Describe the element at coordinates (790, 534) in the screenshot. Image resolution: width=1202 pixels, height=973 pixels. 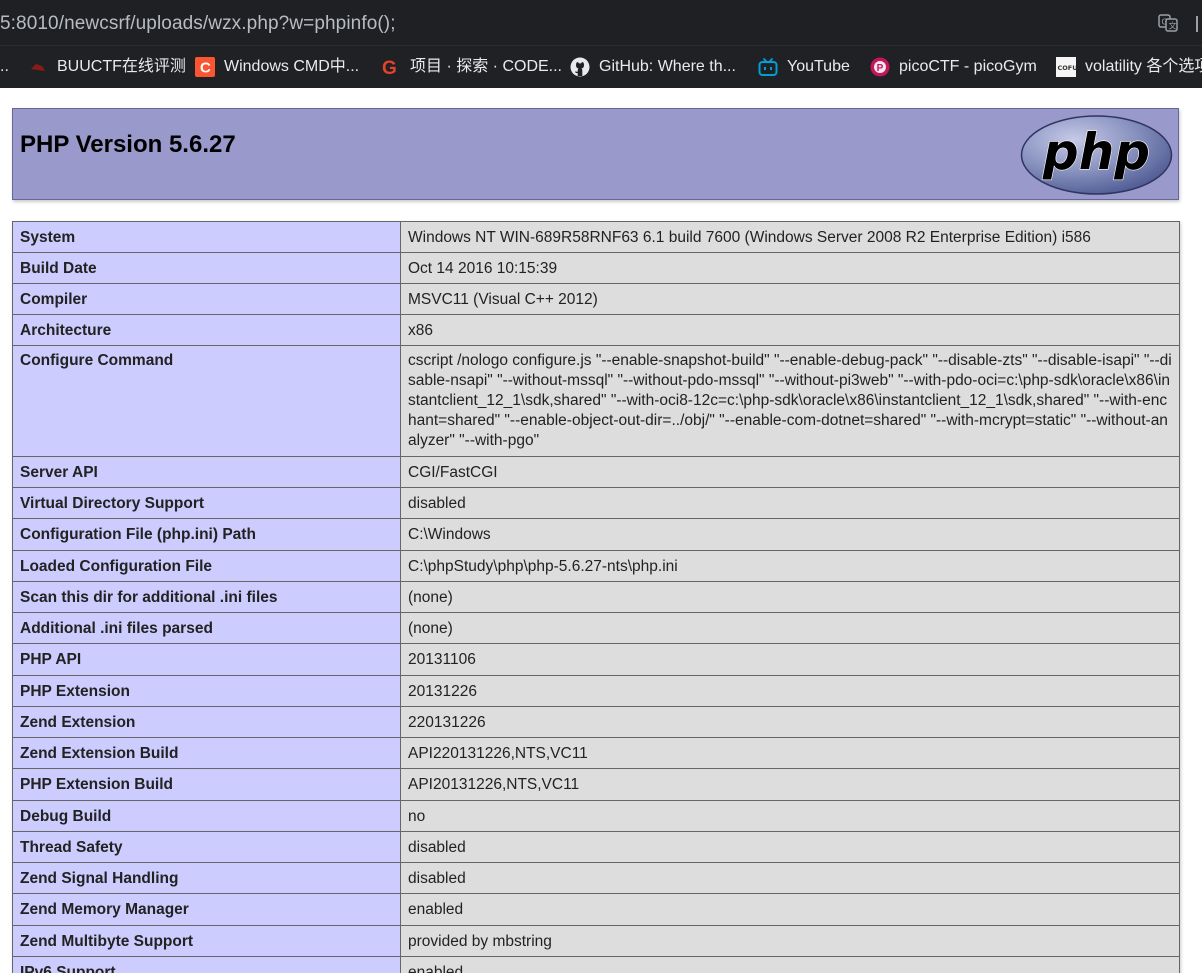
I see `info-value: C:\Windows` at that location.